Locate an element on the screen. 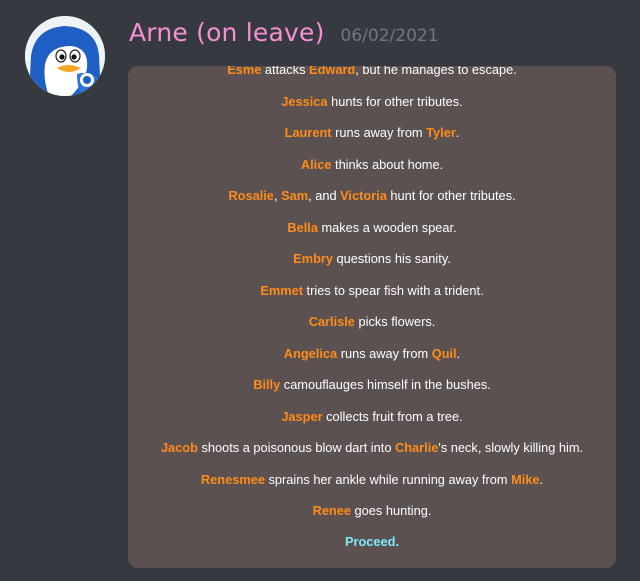 The image size is (640, 581). event-line: Angelica runs away from Quil. is located at coordinates (372, 354).